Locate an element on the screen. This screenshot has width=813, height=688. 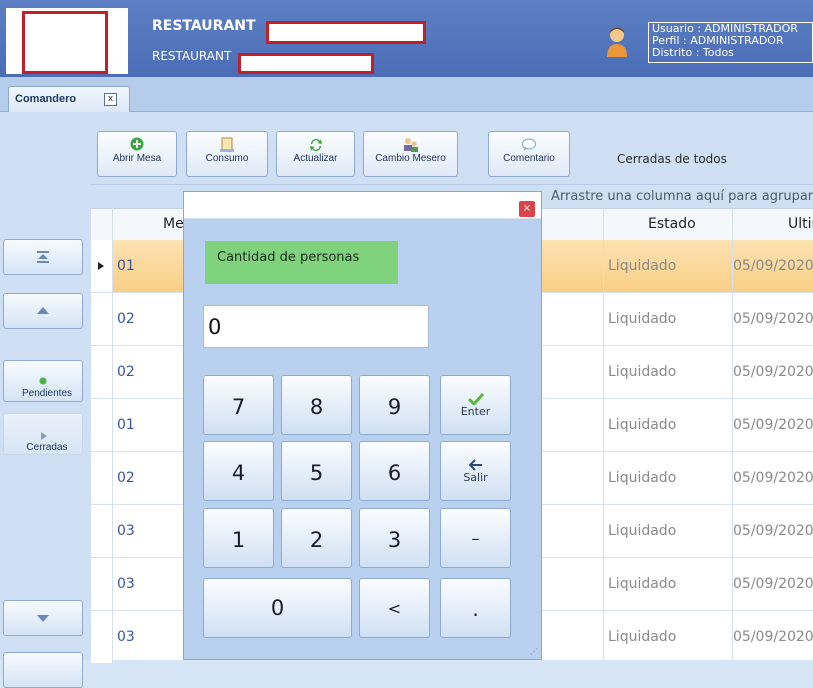
key-label: 4 is located at coordinates (238, 473).